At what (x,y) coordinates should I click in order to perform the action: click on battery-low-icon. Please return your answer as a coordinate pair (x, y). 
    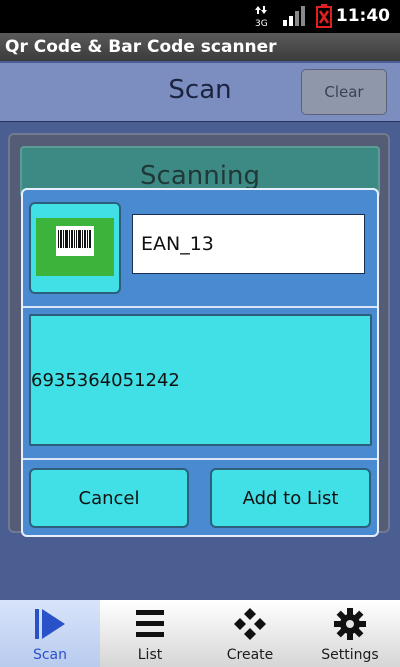
    Looking at the image, I should click on (324, 18).